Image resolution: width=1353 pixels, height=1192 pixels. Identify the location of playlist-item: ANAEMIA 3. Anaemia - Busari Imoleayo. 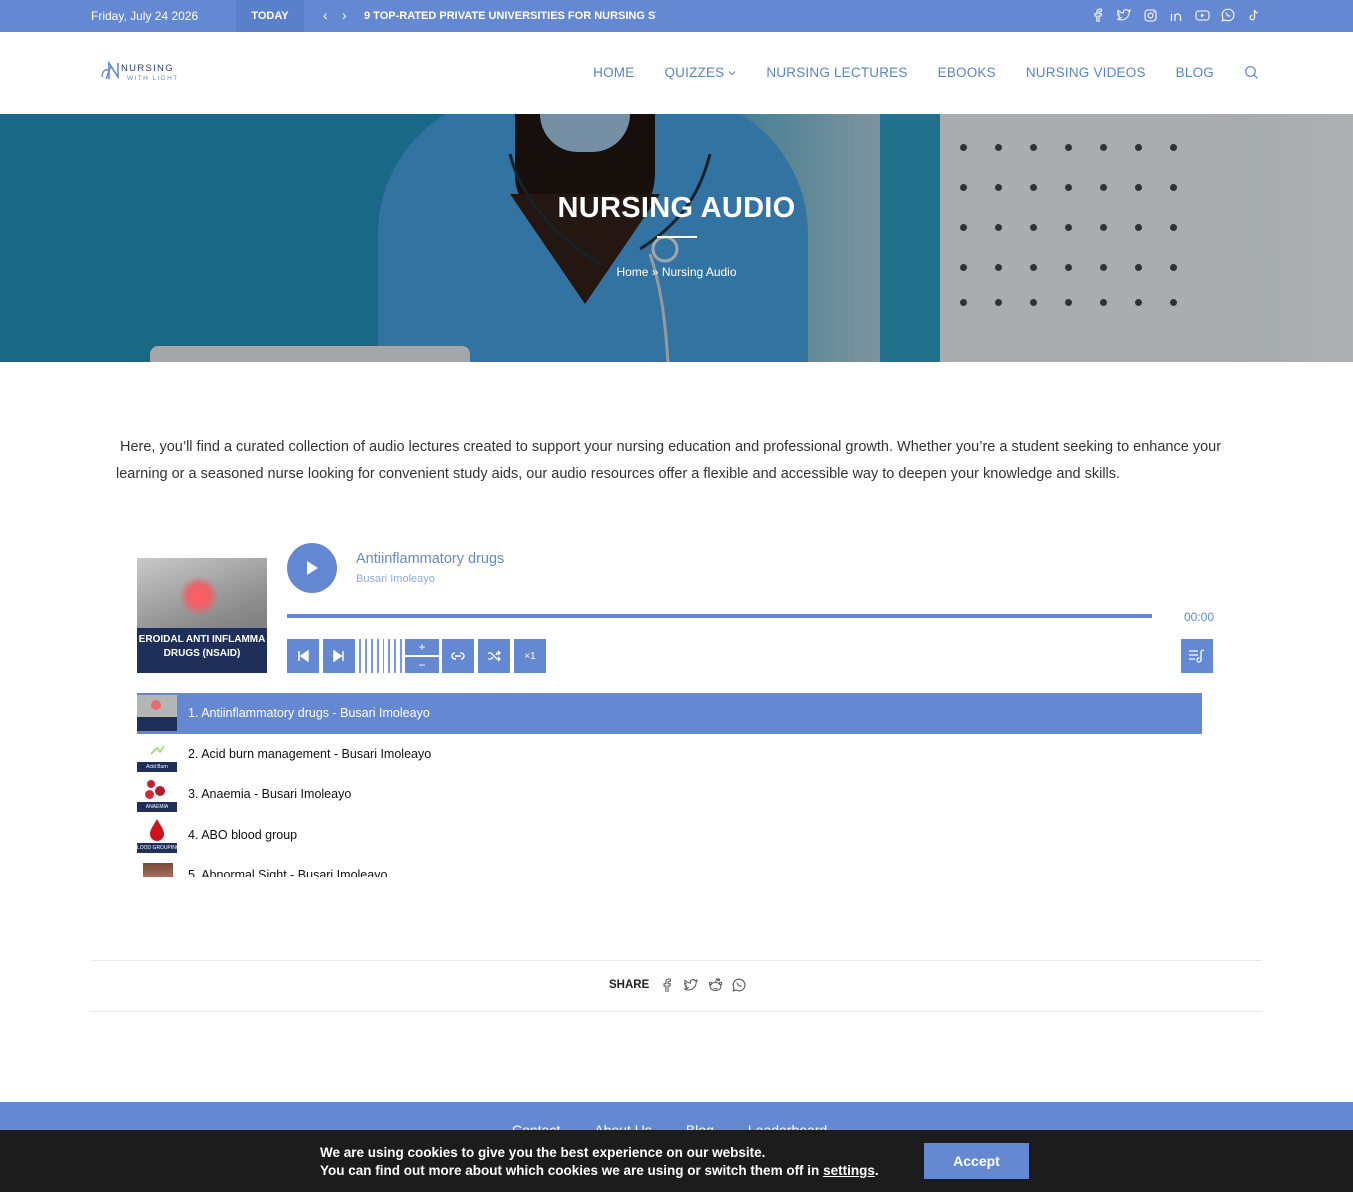
(669, 794).